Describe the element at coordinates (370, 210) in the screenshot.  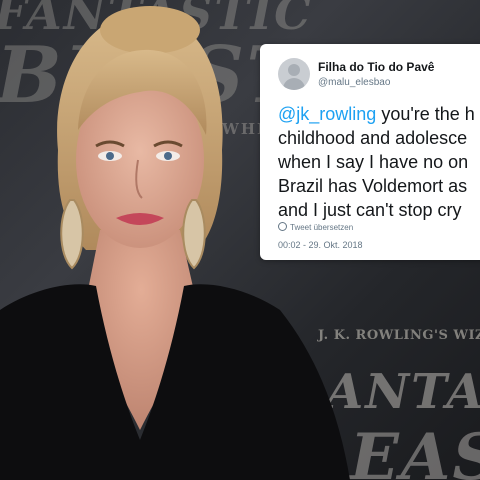
I see `tweet-line-5: and I just can't stop cry` at that location.